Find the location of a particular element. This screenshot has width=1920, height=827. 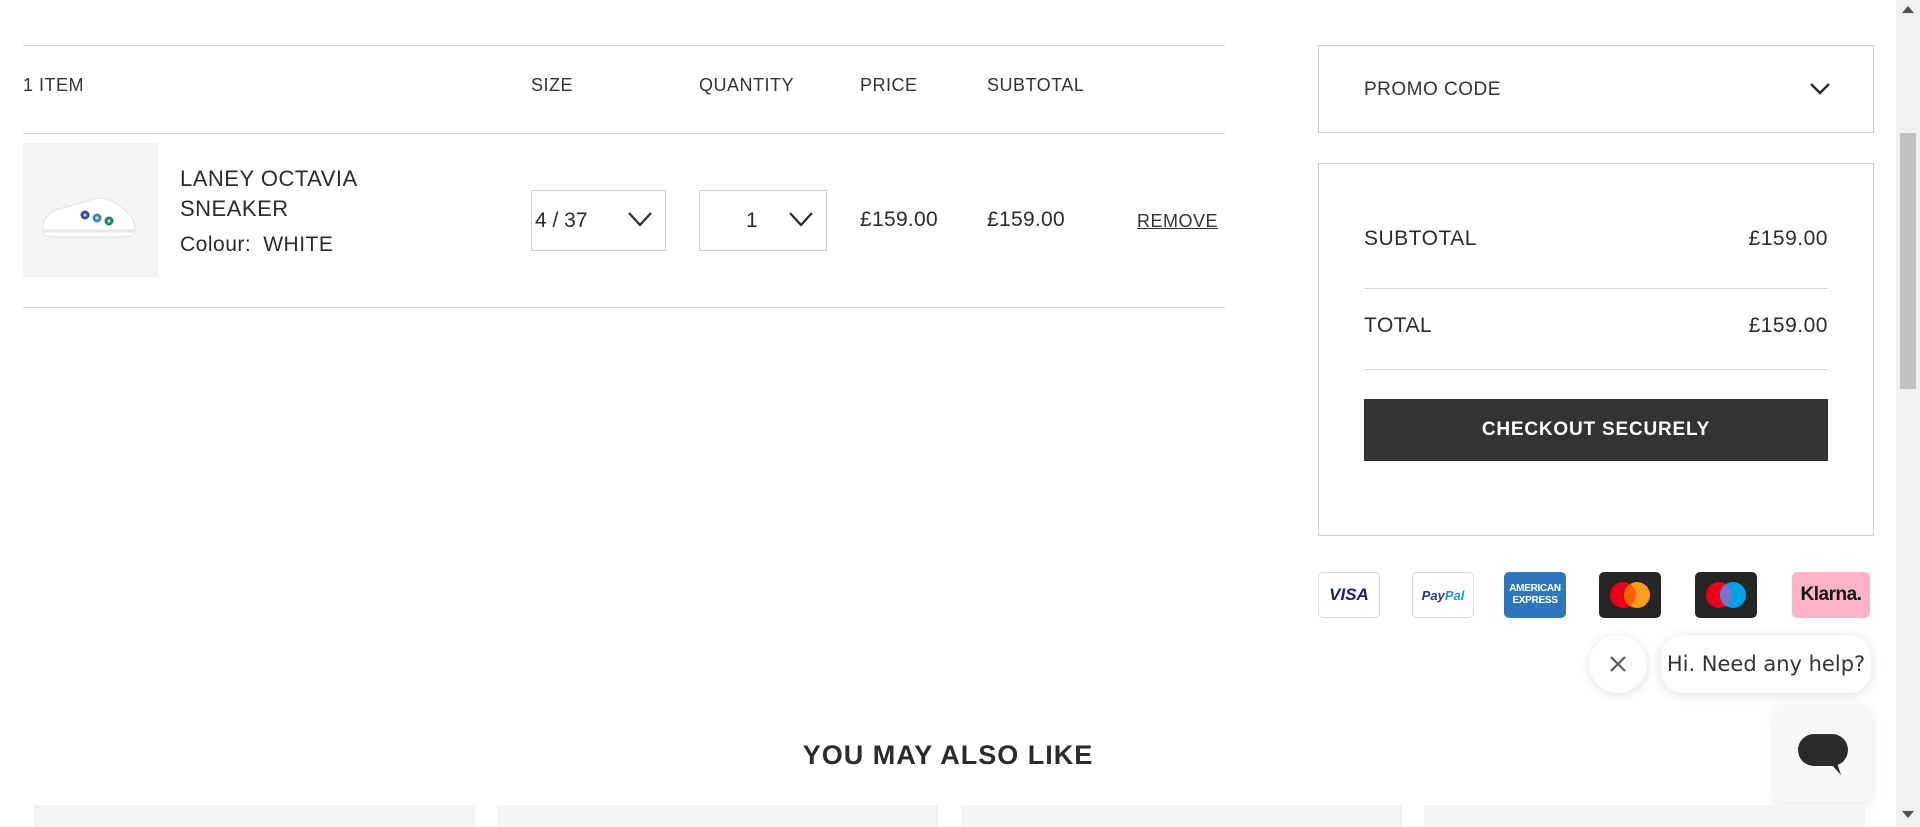

quantity-value: 1 is located at coordinates (752, 220).